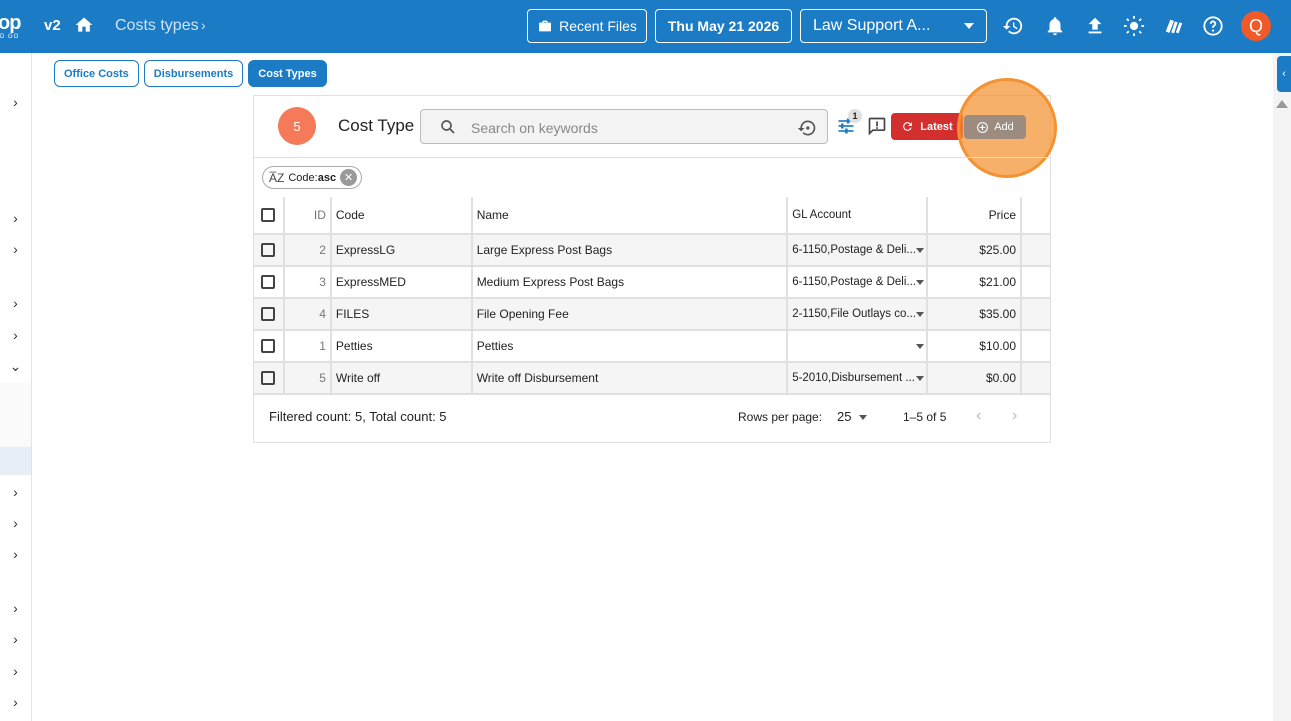 This screenshot has height=721, width=1291. Describe the element at coordinates (877, 126) in the screenshot. I see `feedback-icon` at that location.